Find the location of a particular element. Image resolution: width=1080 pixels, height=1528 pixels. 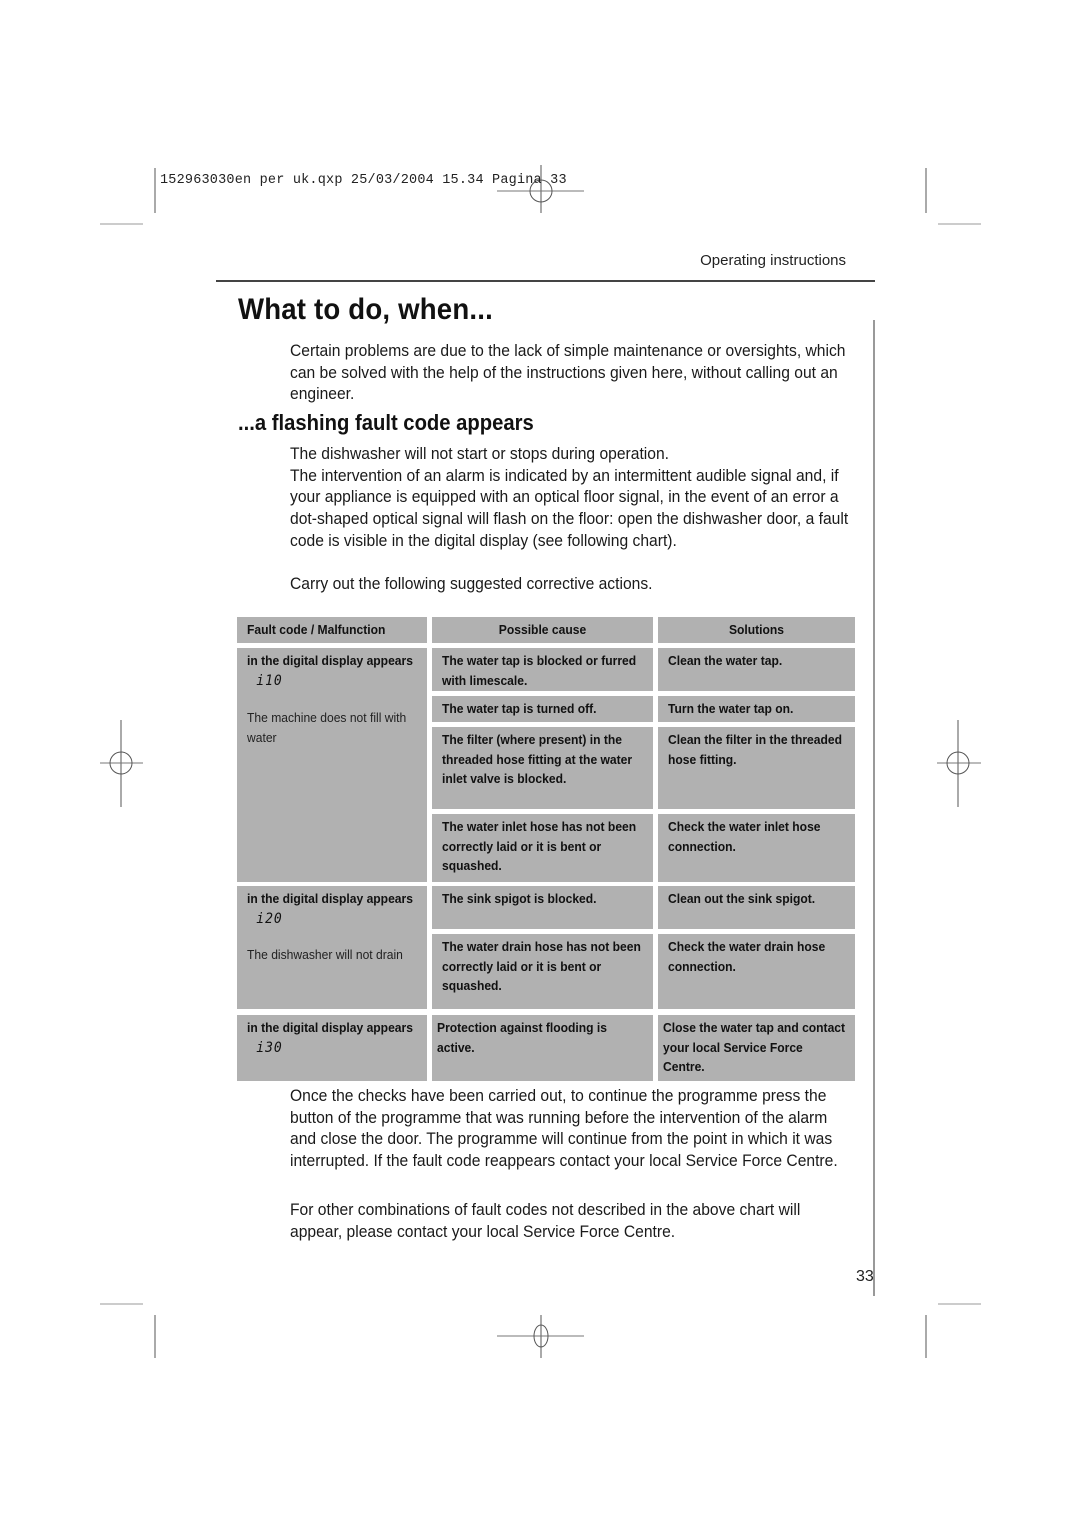

header-possible-cause: Possible cause is located at coordinates (542, 630).